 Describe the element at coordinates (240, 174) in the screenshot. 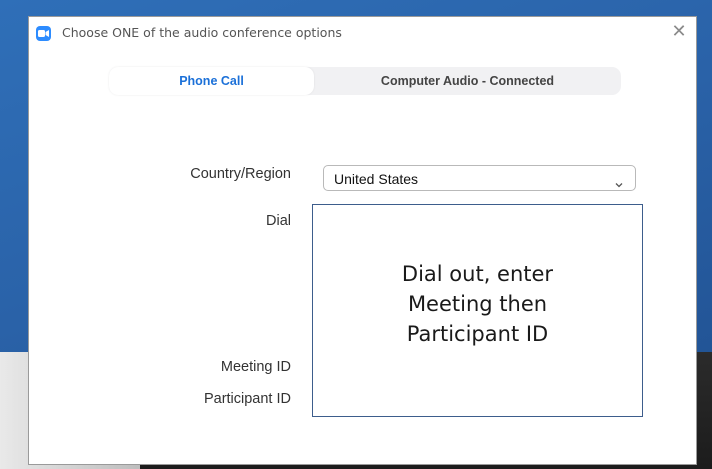

I see `country-region-label: Country/Region` at that location.